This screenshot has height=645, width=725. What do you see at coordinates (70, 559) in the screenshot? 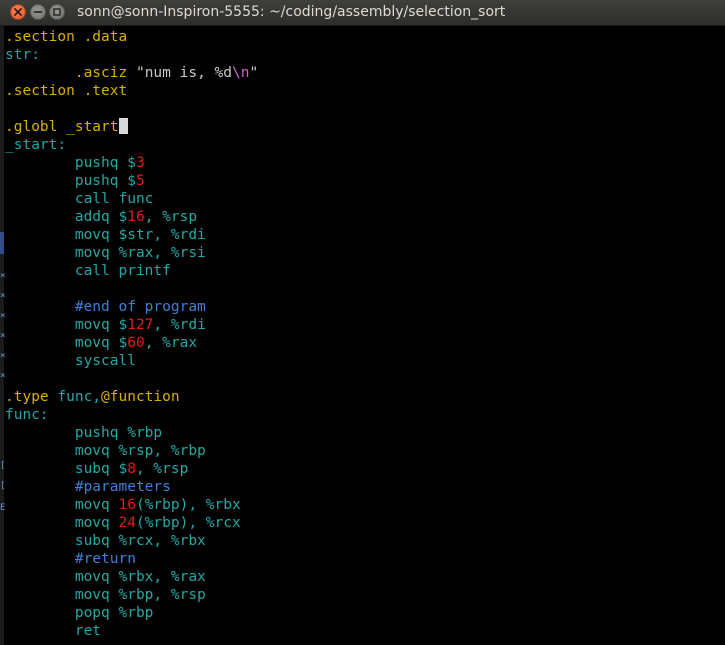
I see `code-token: #return` at bounding box center [70, 559].